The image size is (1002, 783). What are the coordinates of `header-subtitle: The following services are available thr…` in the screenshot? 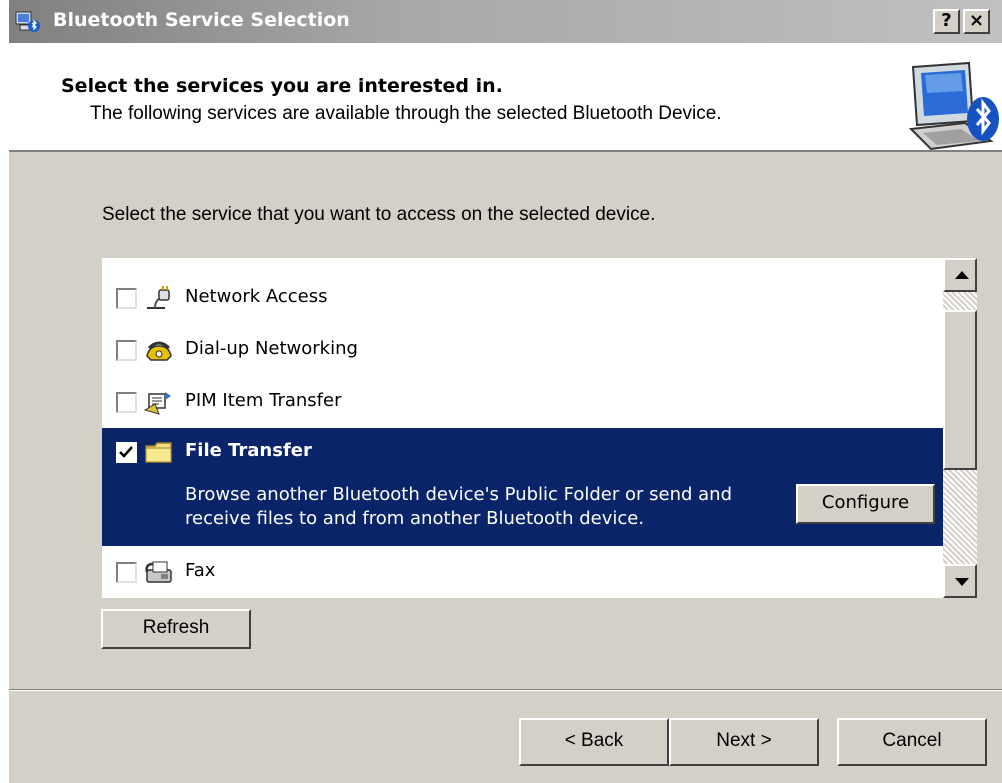 It's located at (406, 113).